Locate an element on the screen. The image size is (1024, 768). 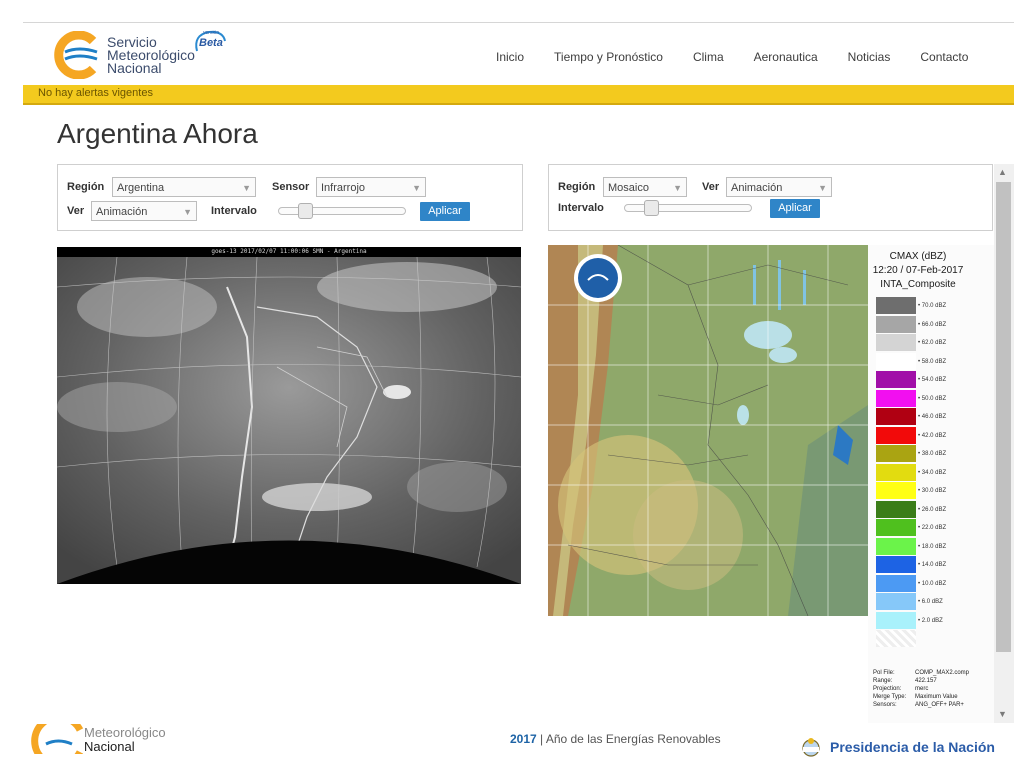
ver-select-value: Animación is located at coordinates (122, 212).